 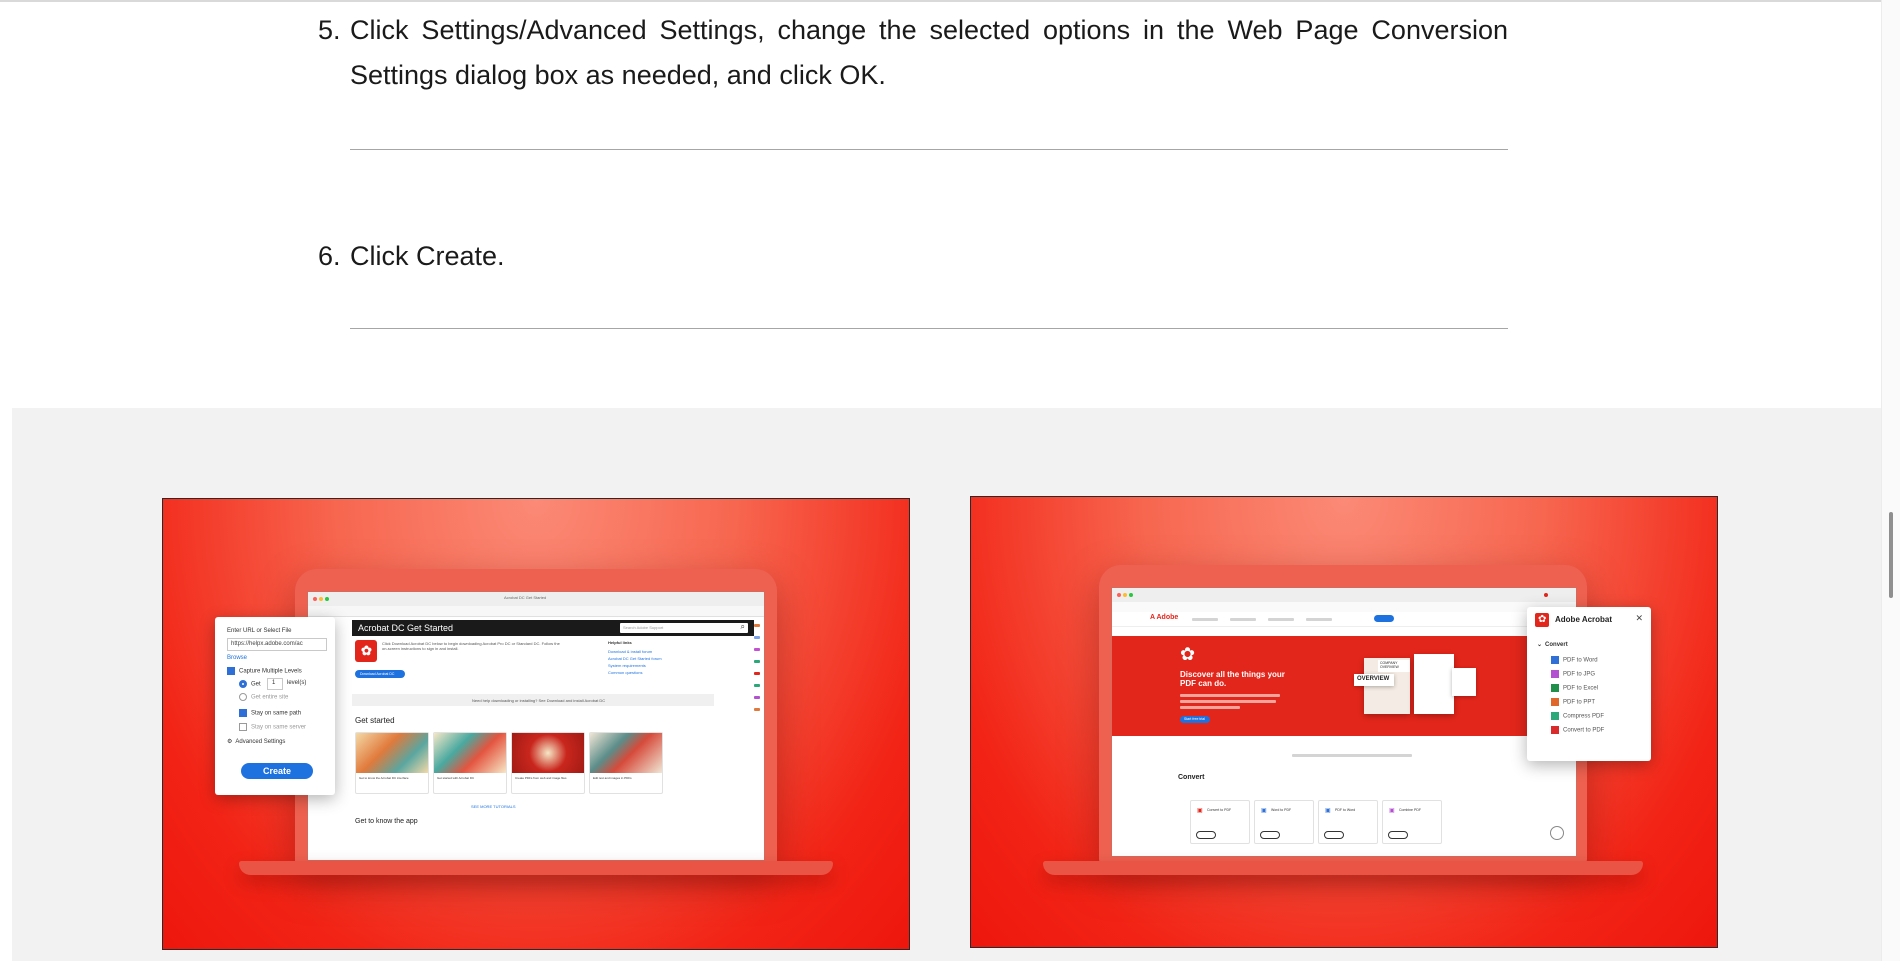 What do you see at coordinates (1343, 868) in the screenshot?
I see `laptop-base` at bounding box center [1343, 868].